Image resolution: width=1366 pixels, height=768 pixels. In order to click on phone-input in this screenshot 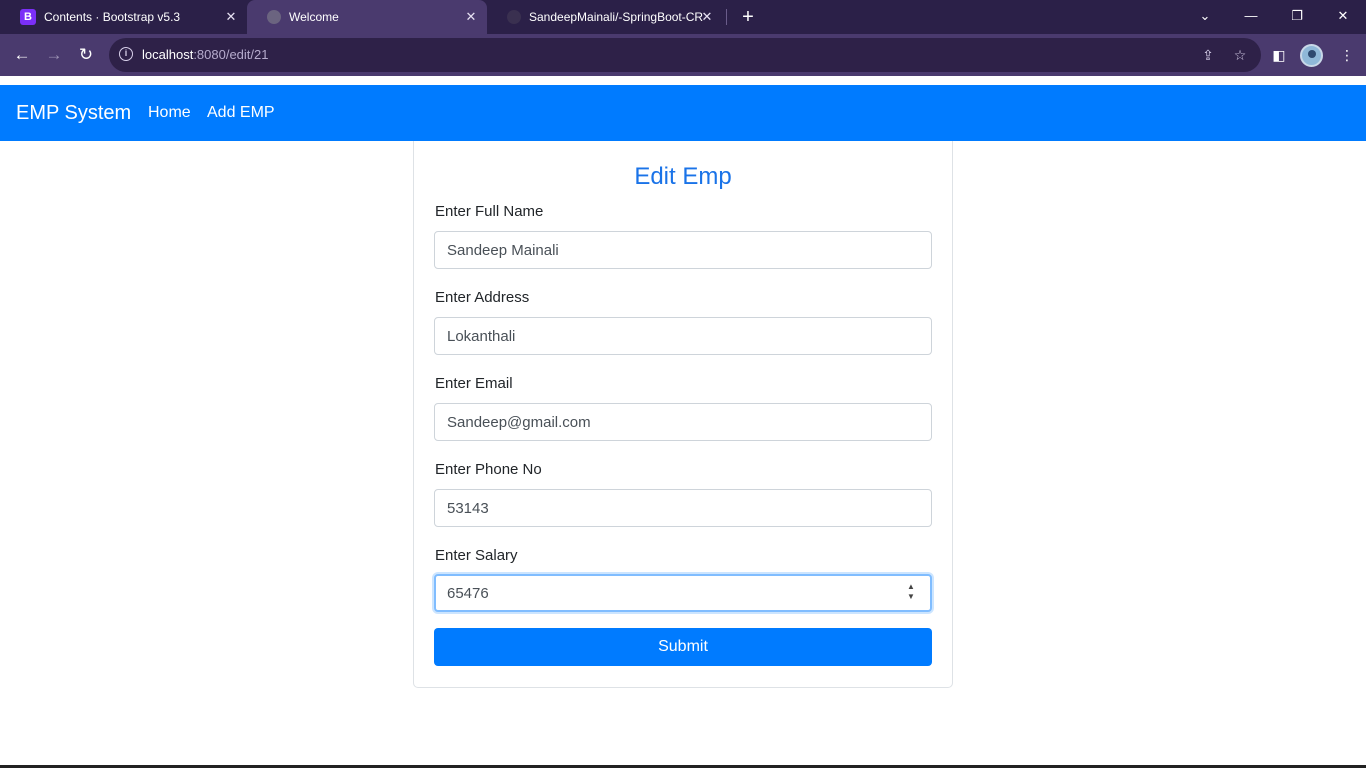, I will do `click(683, 508)`.